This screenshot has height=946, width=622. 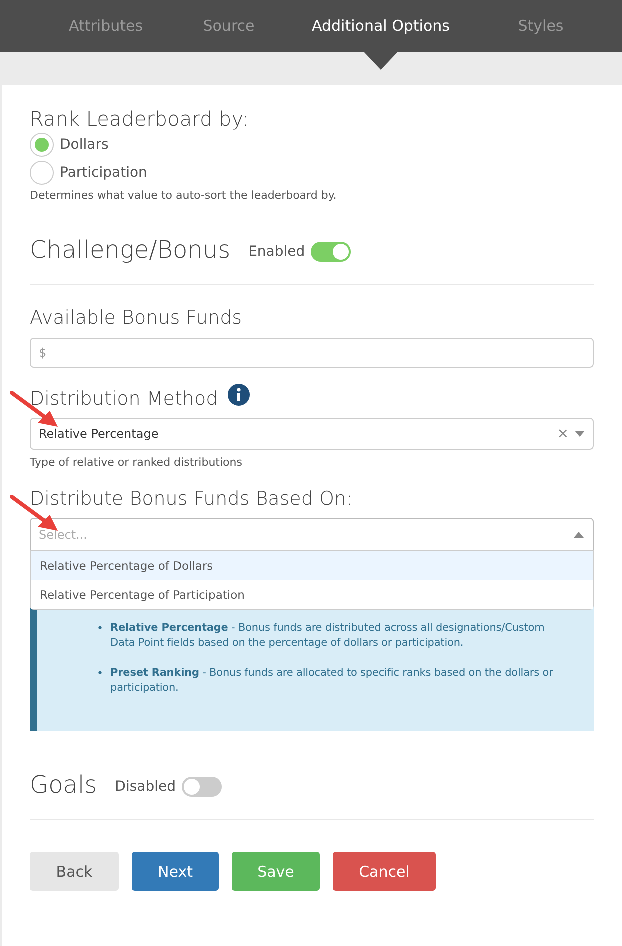 I want to click on field-label: Available Bonus Funds, so click(x=137, y=318).